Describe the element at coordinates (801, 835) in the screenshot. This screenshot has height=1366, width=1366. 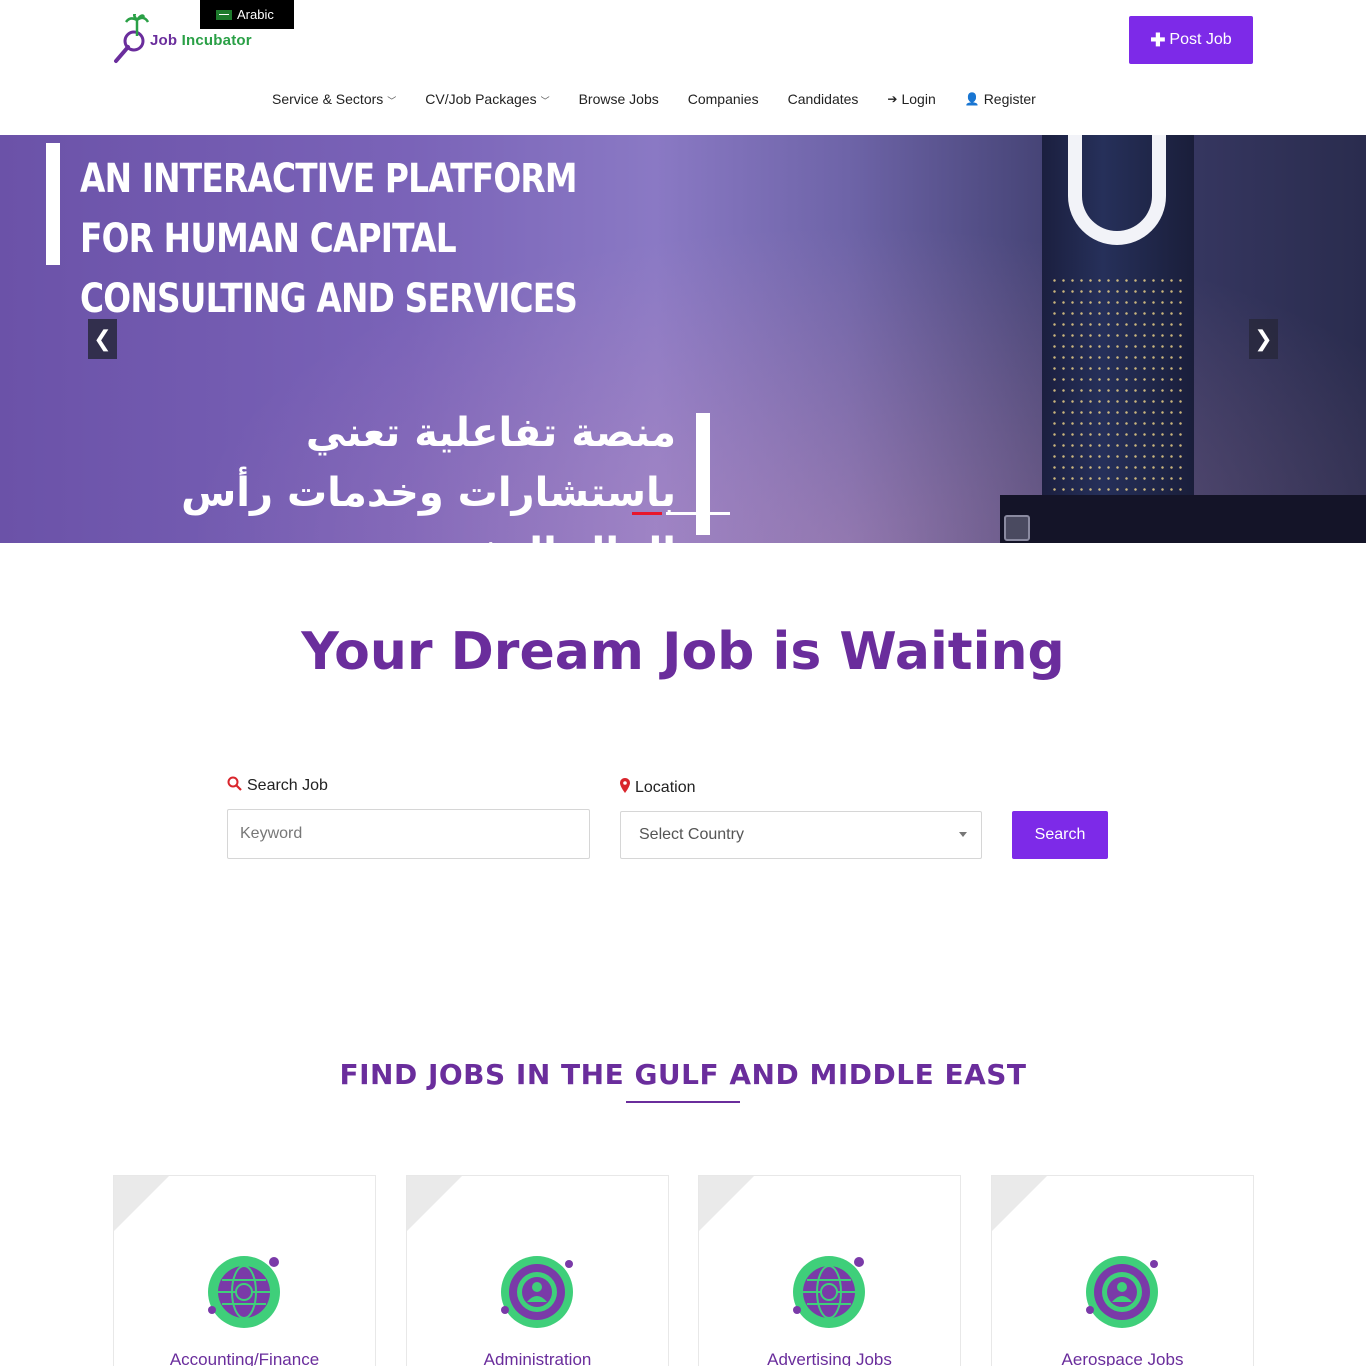
I see `country-select: Select Country` at that location.